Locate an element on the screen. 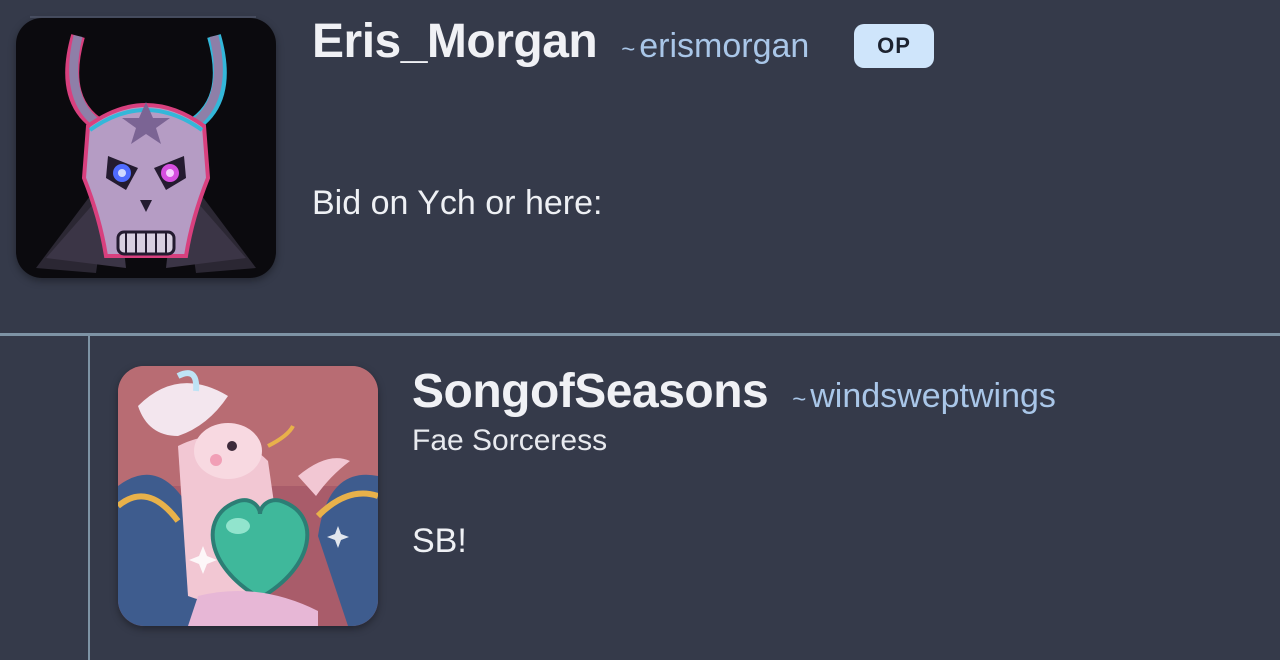  comment-divider is located at coordinates (640, 334).